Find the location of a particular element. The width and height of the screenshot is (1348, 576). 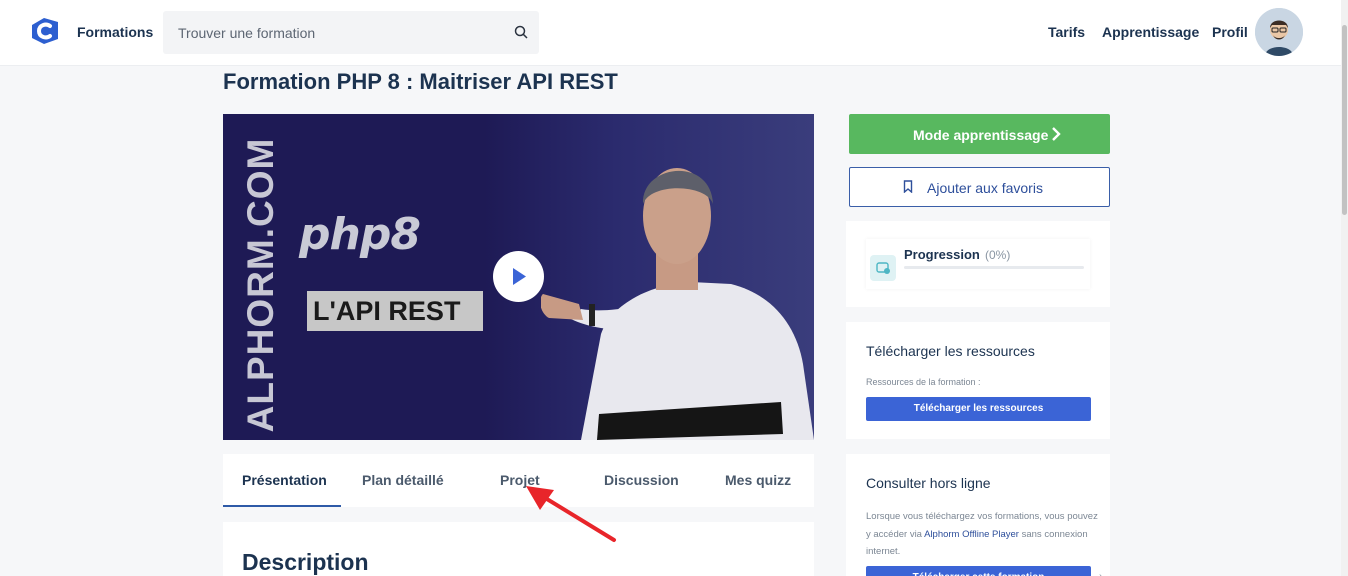

search-input: Trouver une formation is located at coordinates (246, 33).